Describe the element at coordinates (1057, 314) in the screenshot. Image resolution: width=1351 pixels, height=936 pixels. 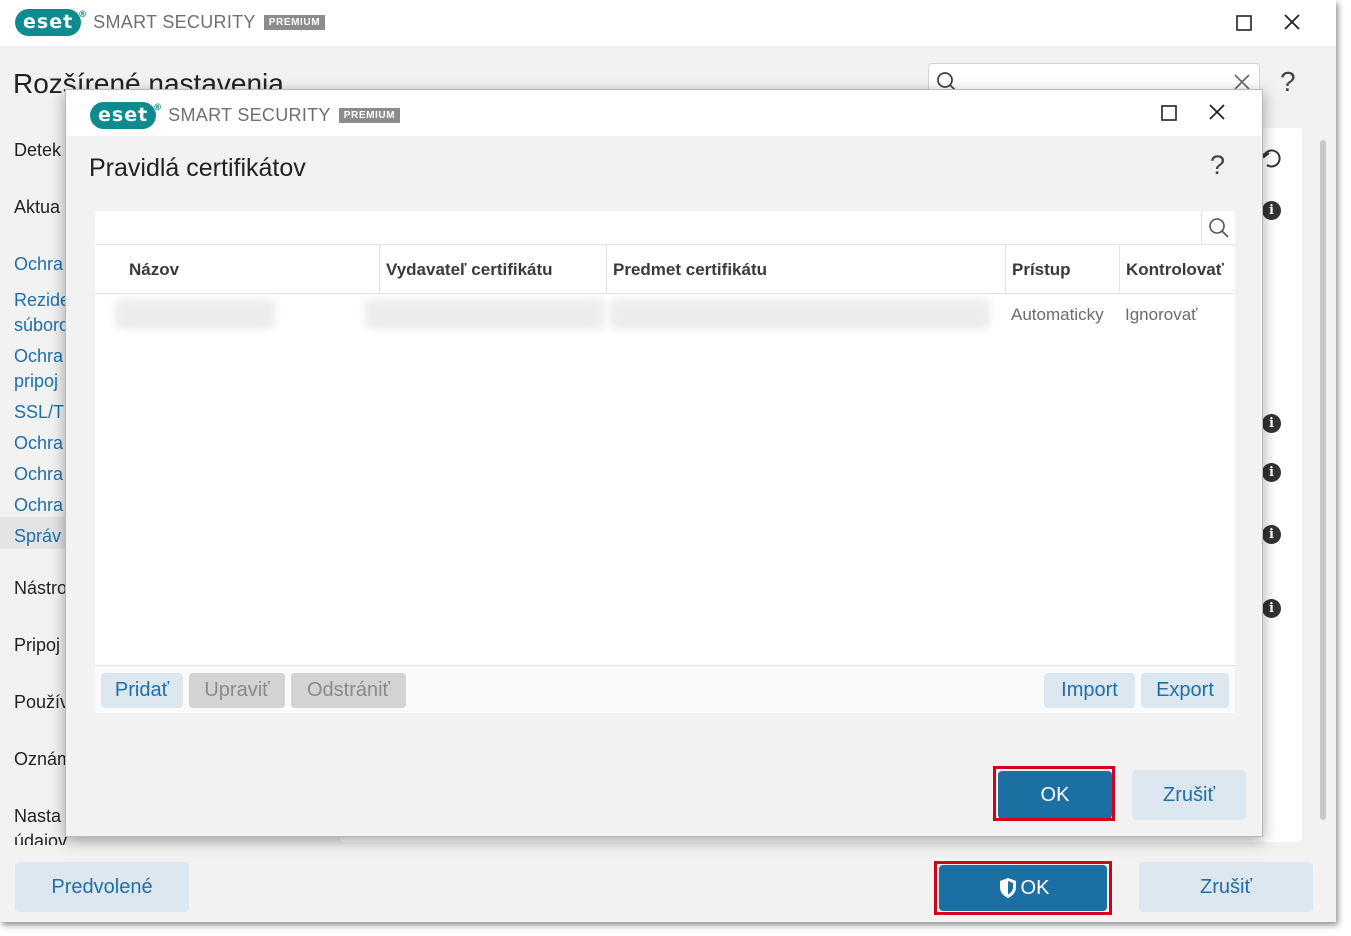
I see `access-cell: Automaticky` at that location.